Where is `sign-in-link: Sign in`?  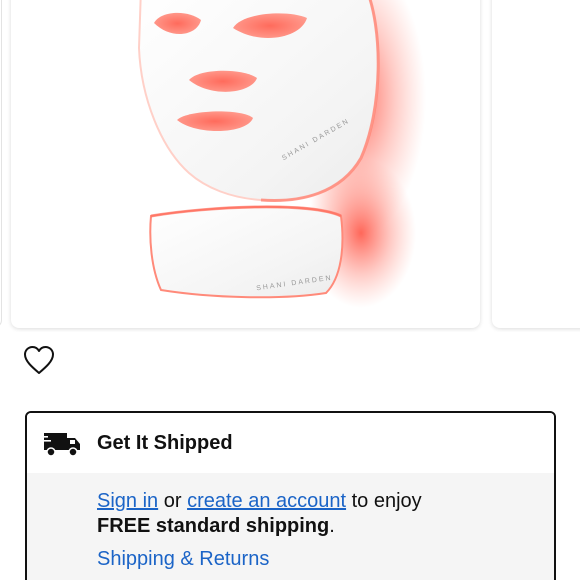 sign-in-link: Sign in is located at coordinates (127, 501).